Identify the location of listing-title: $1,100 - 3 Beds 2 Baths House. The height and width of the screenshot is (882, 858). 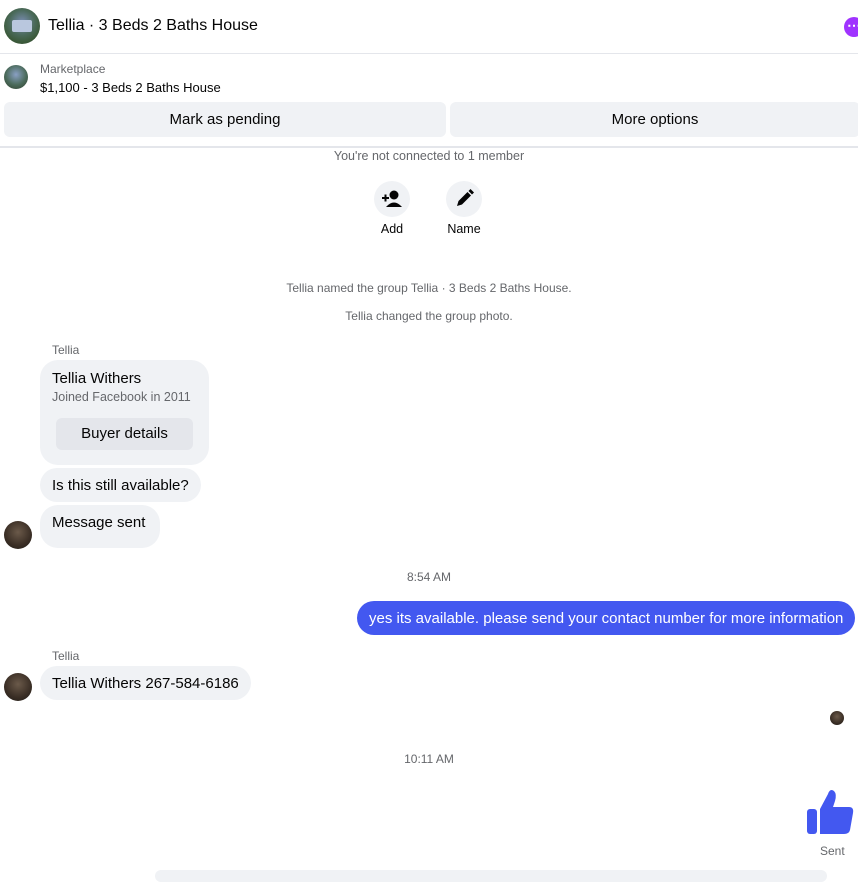
(130, 87).